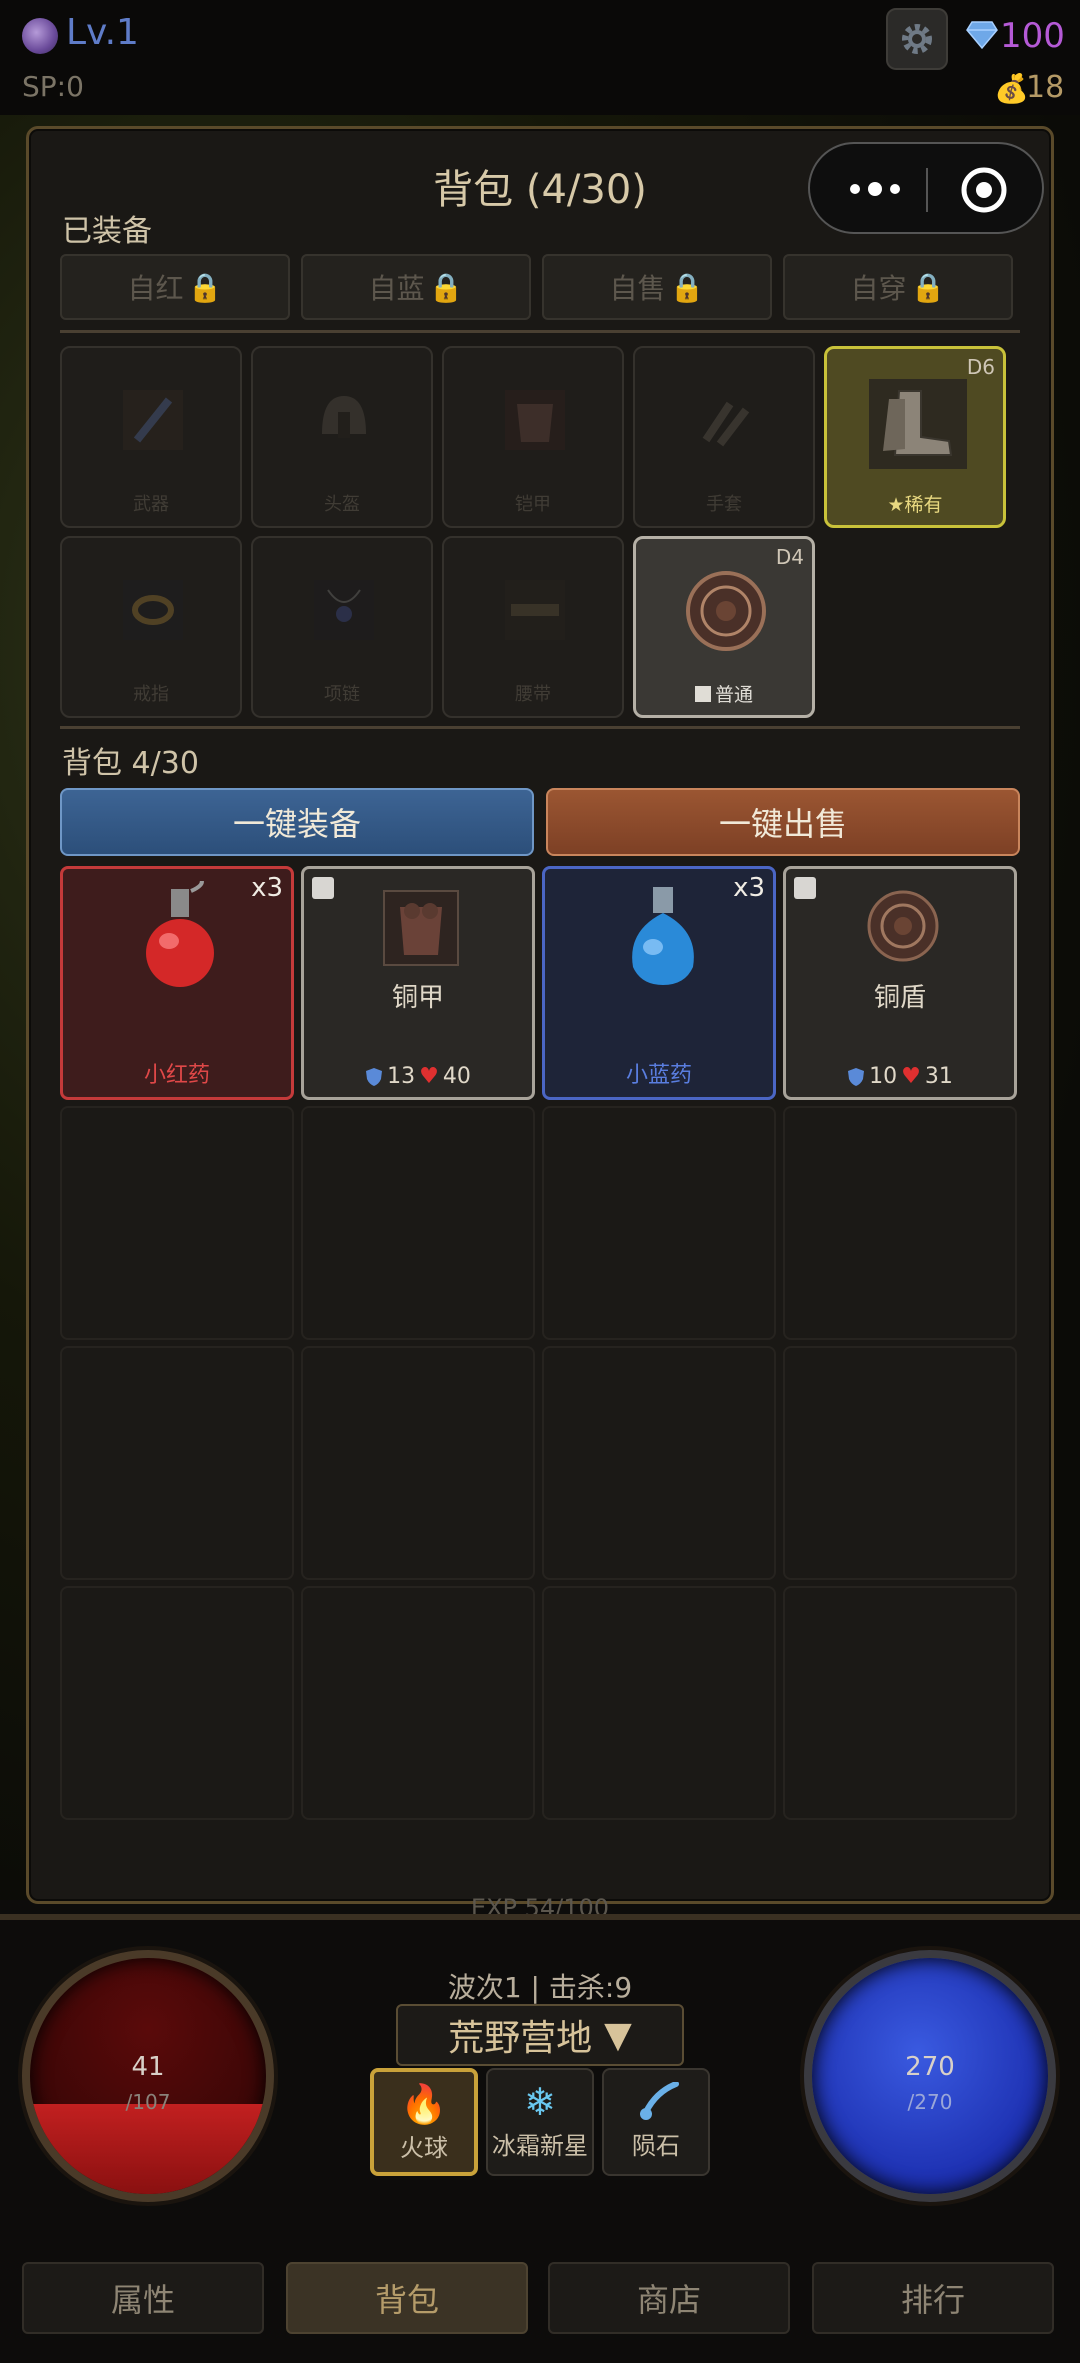 The width and height of the screenshot is (1080, 2363). Describe the element at coordinates (938, 1076) in the screenshot. I see `hp-value: 31` at that location.